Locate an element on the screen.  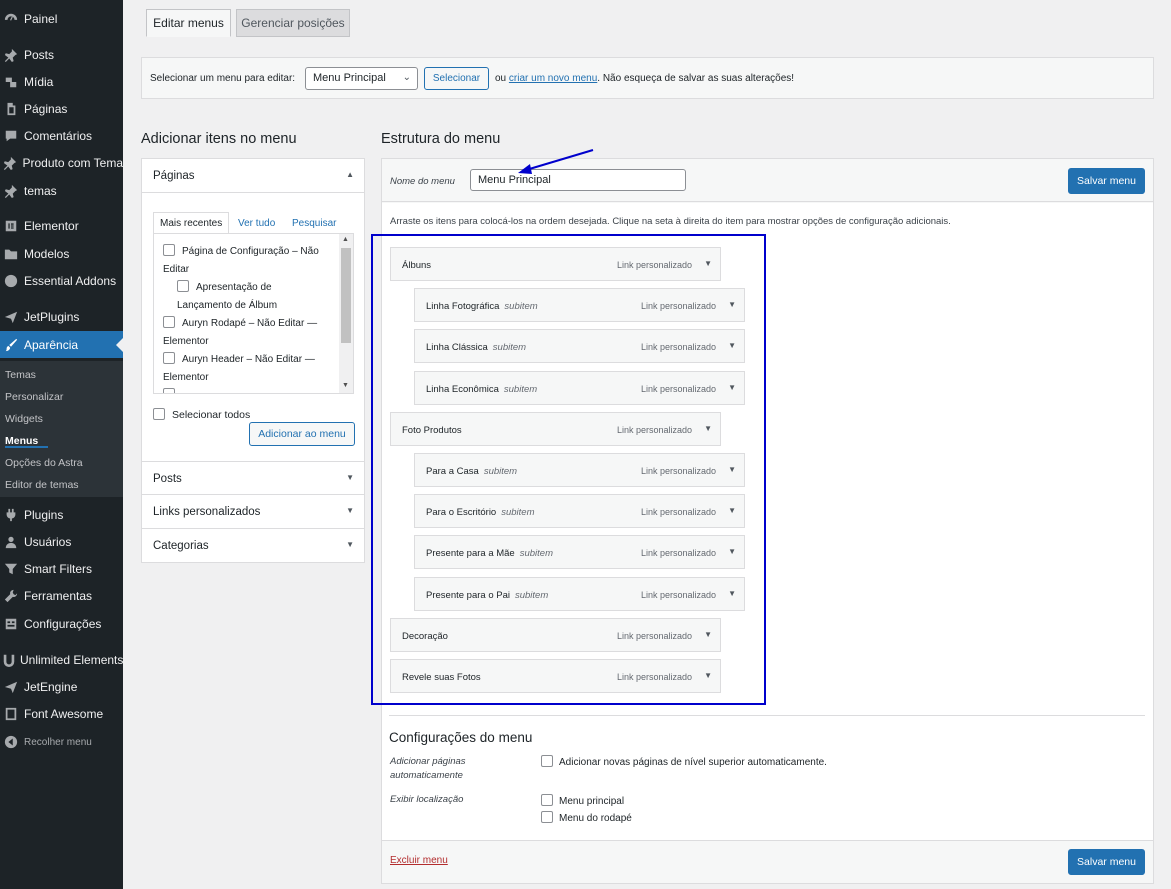
page-item: Apresentação de is located at coordinates (224, 288).